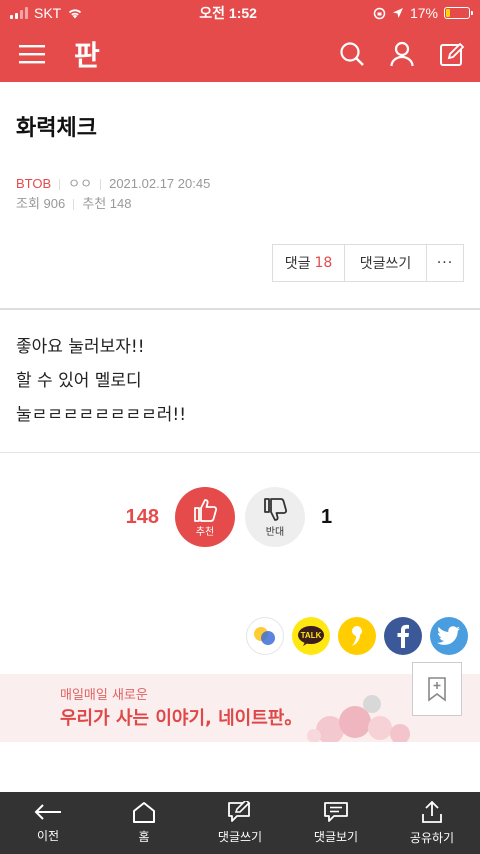  I want to click on upvote-count: 148, so click(142, 516).